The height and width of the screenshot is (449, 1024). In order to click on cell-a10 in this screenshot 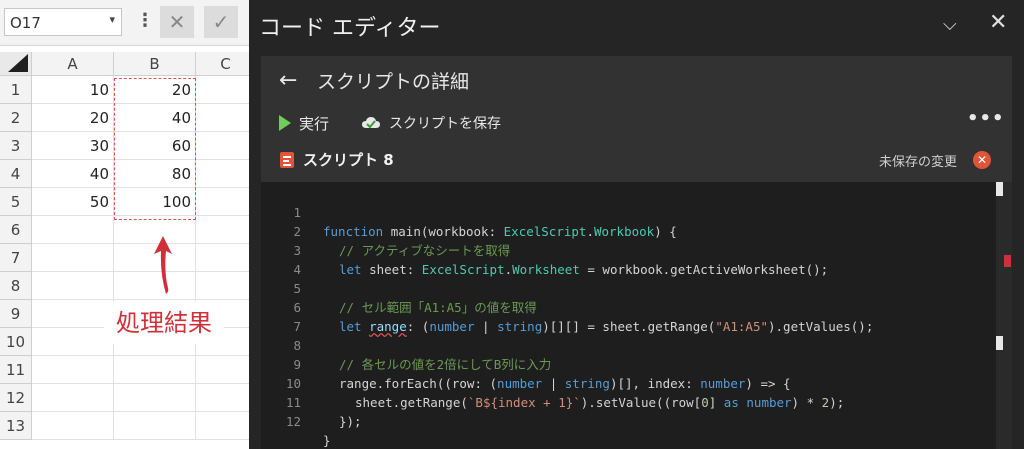, I will do `click(73, 342)`.